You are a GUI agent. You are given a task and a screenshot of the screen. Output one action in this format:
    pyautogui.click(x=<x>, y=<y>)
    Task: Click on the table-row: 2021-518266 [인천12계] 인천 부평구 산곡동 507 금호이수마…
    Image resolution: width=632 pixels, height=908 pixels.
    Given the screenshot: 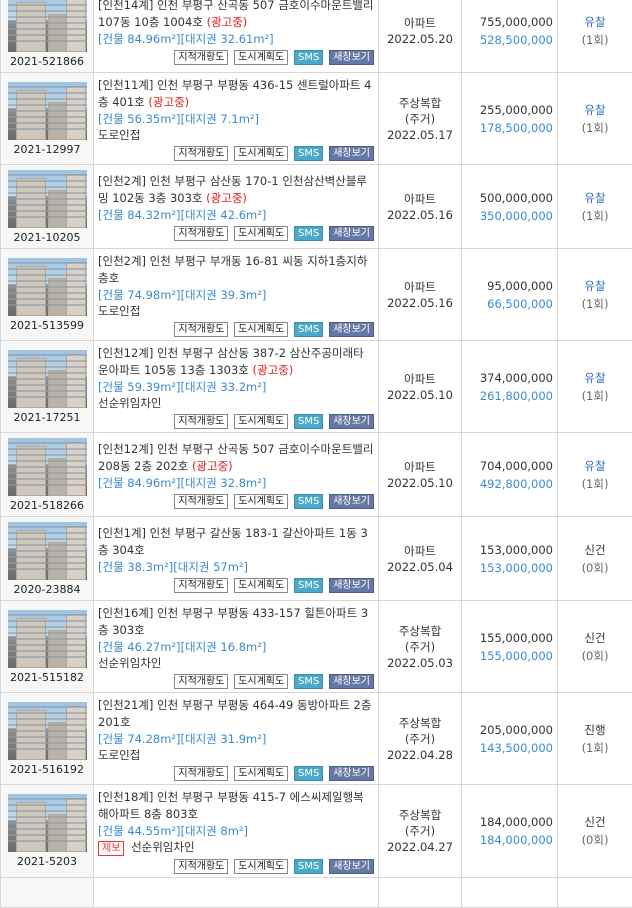 What is the action you would take?
    pyautogui.click(x=316, y=475)
    